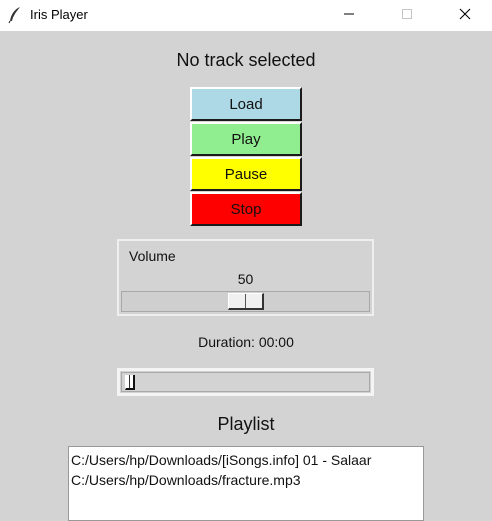 The width and height of the screenshot is (492, 521). I want to click on stop-button: Stop, so click(246, 209).